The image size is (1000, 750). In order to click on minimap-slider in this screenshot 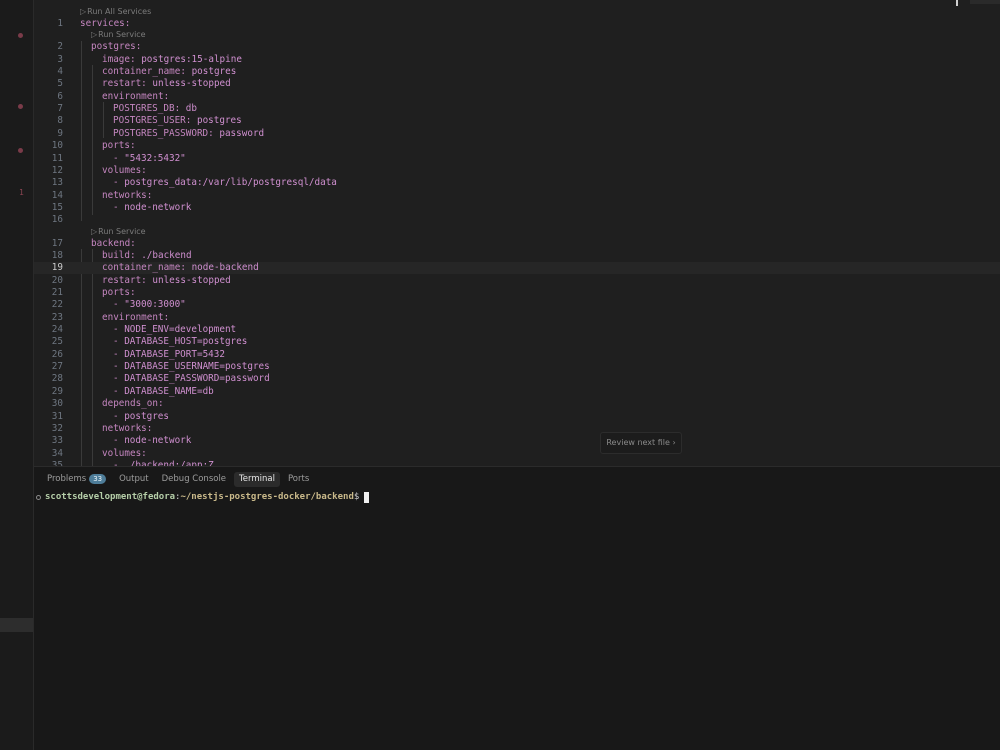, I will do `click(985, 2)`.